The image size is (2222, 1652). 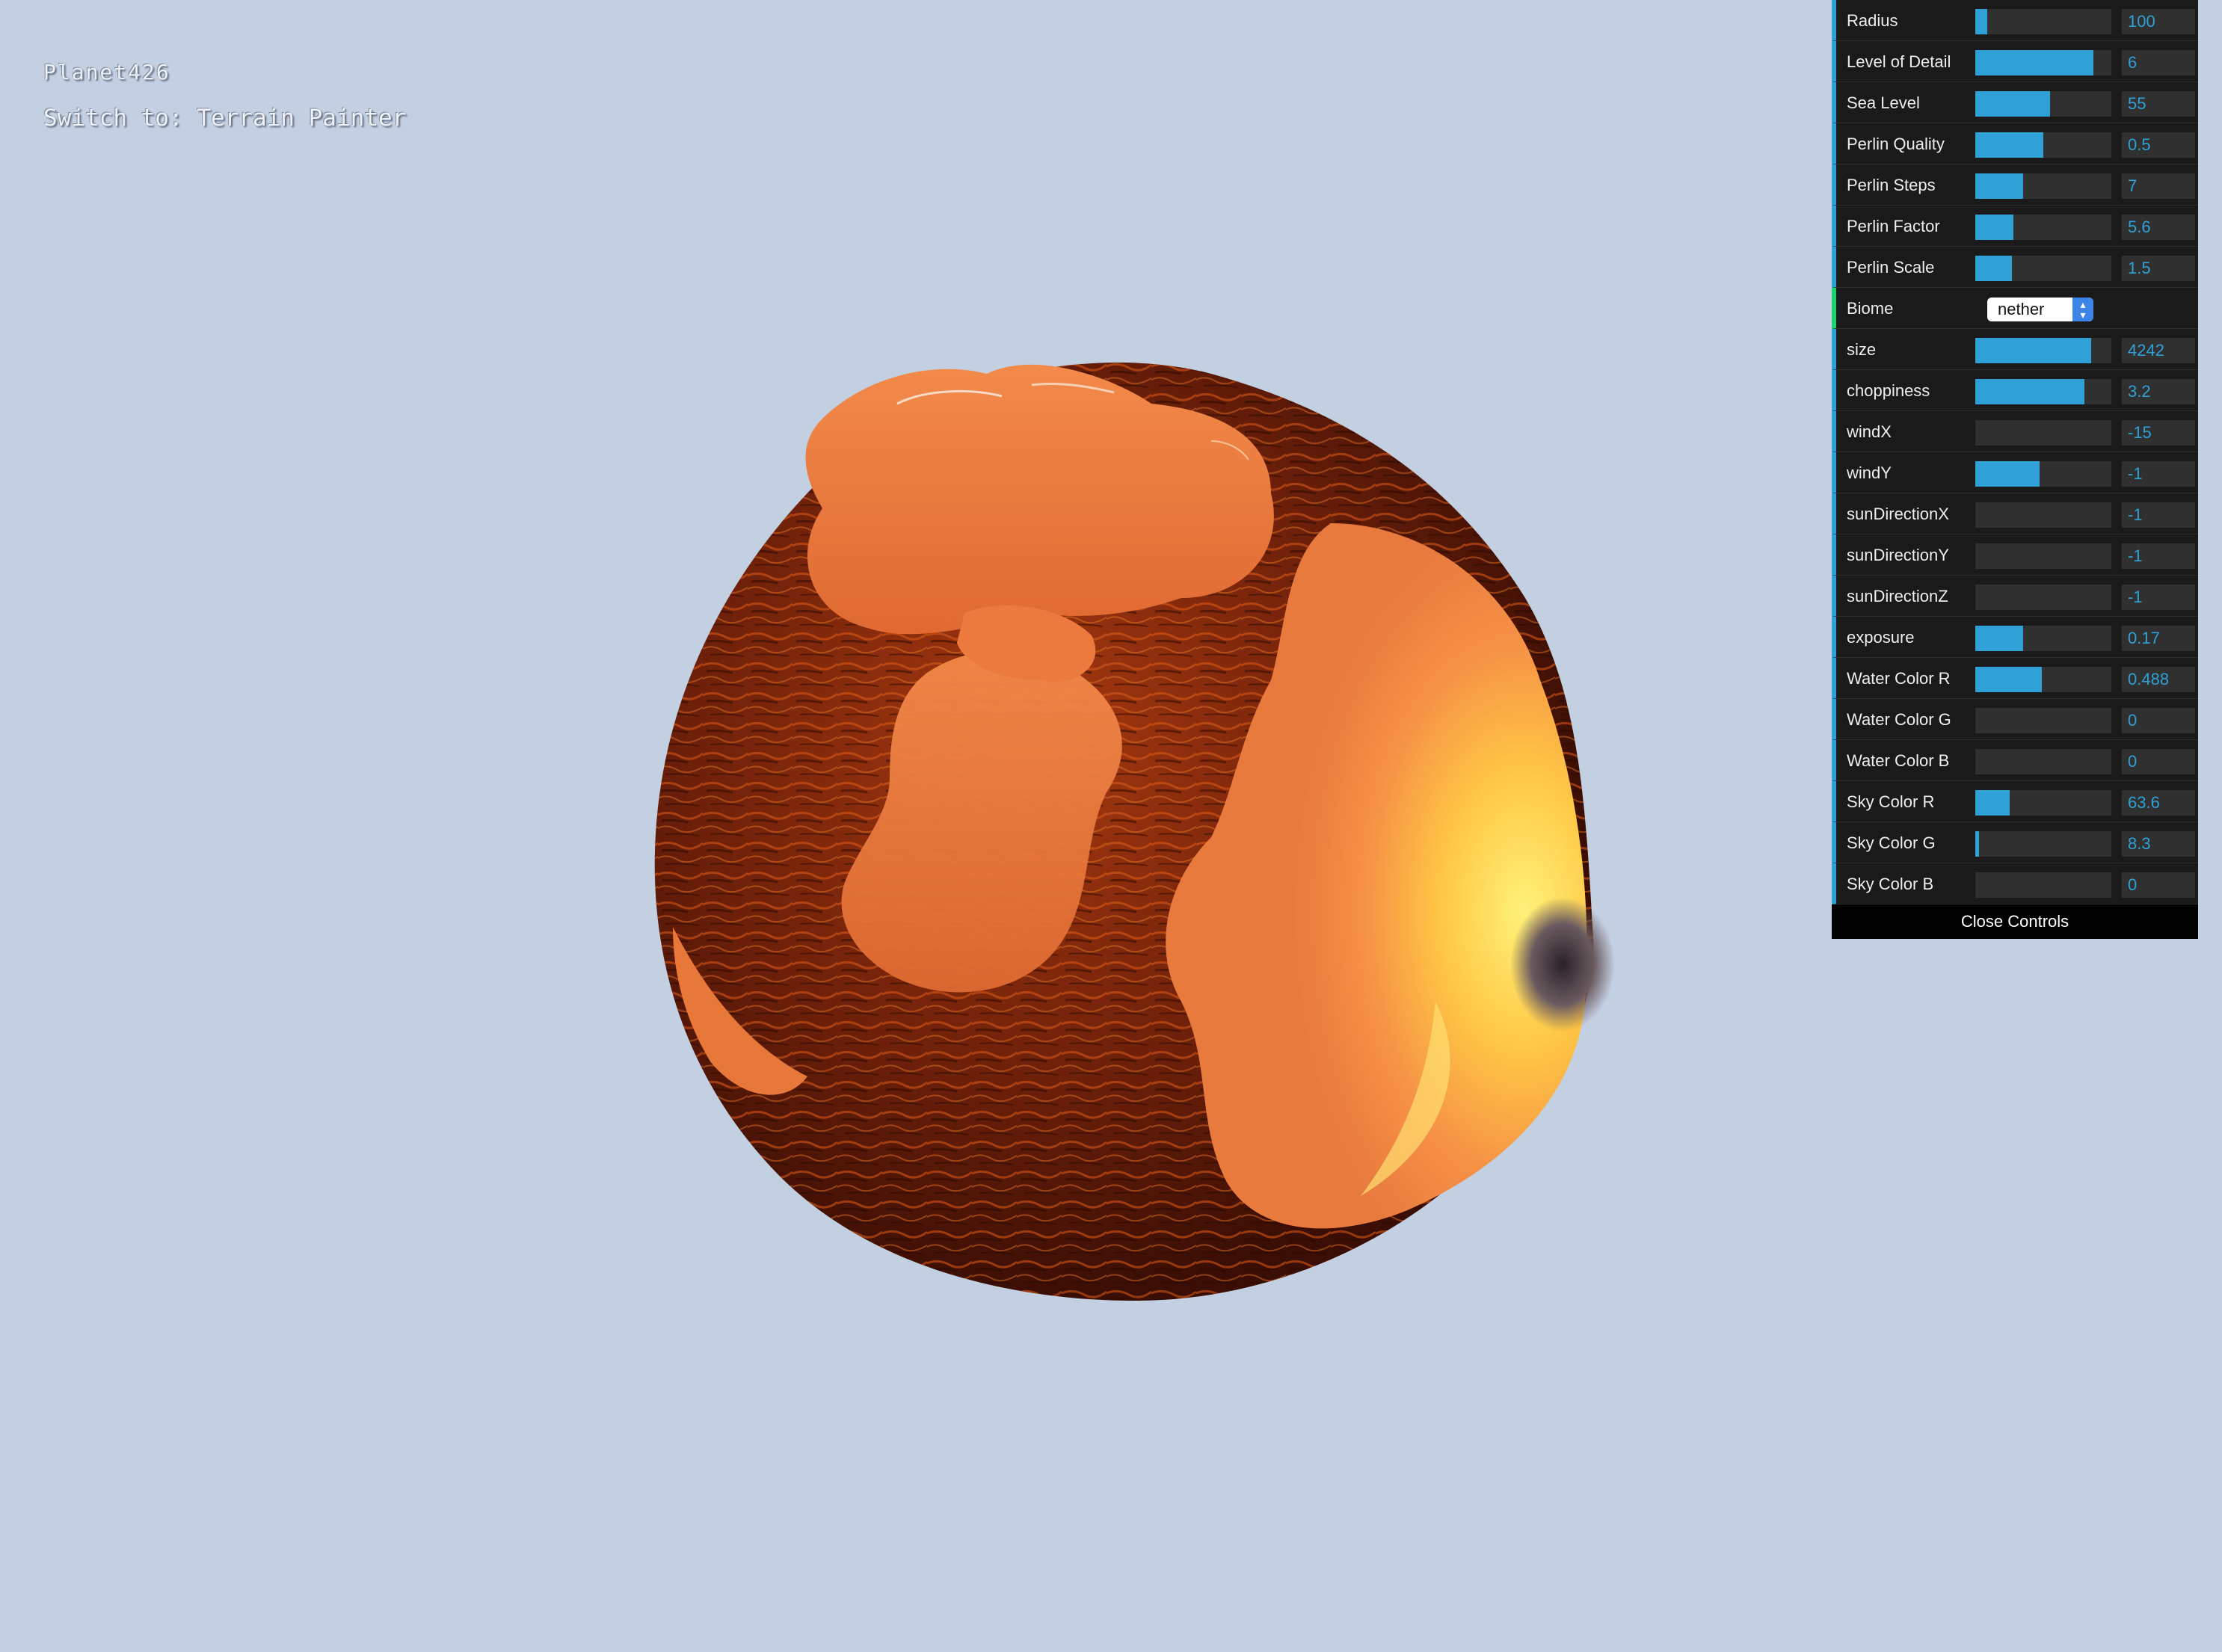 I want to click on control-row: size 4242, so click(x=2015, y=350).